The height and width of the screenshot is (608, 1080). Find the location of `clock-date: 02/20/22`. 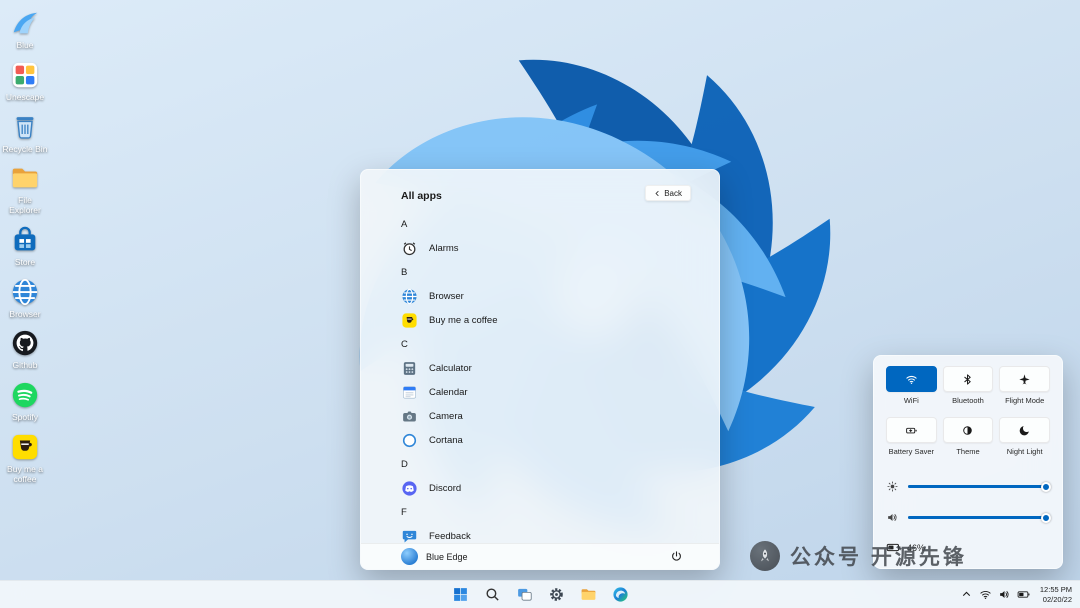

clock-date: 02/20/22 is located at coordinates (1057, 599).